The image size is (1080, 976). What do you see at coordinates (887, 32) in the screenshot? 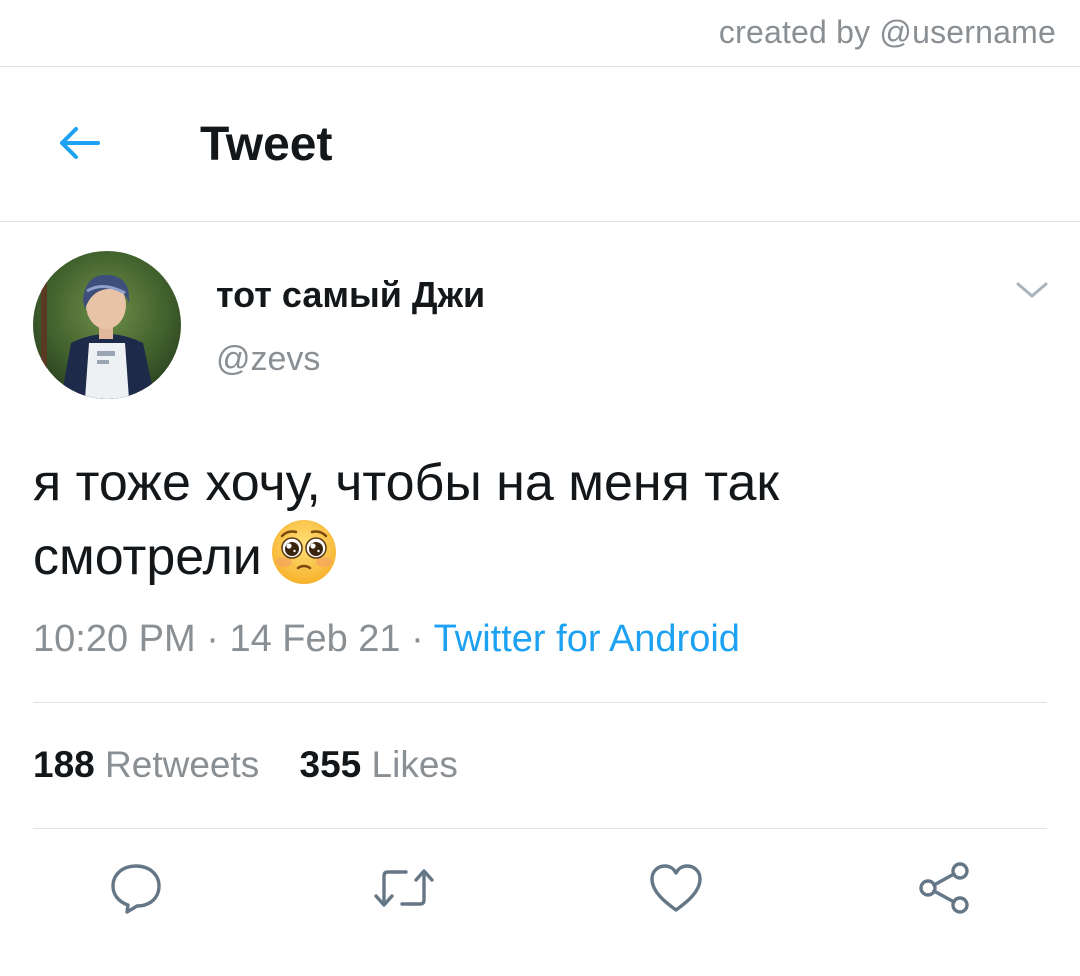
I see `creator-credit: created by @username` at bounding box center [887, 32].